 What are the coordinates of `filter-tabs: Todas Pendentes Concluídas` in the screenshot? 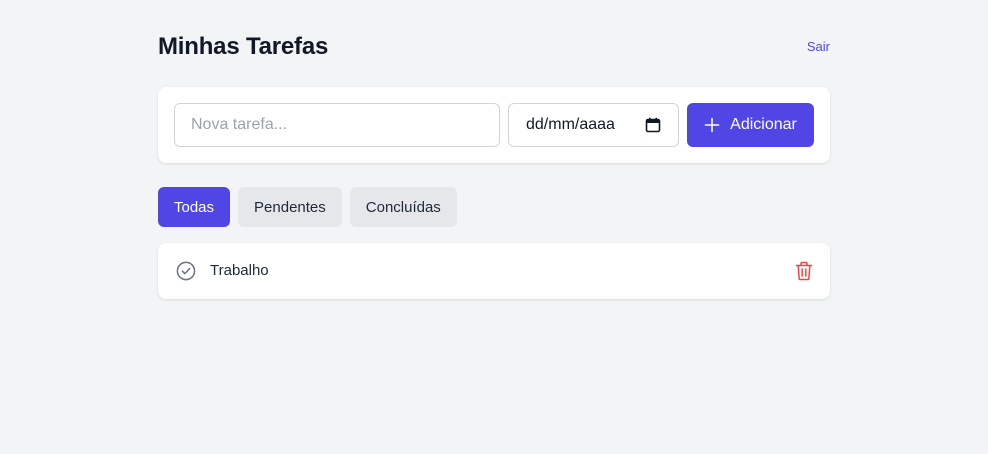 It's located at (307, 207).